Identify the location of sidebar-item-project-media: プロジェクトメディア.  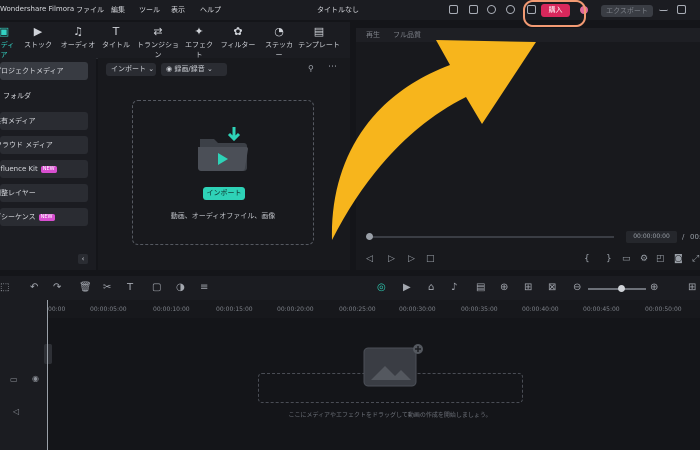
(44, 71).